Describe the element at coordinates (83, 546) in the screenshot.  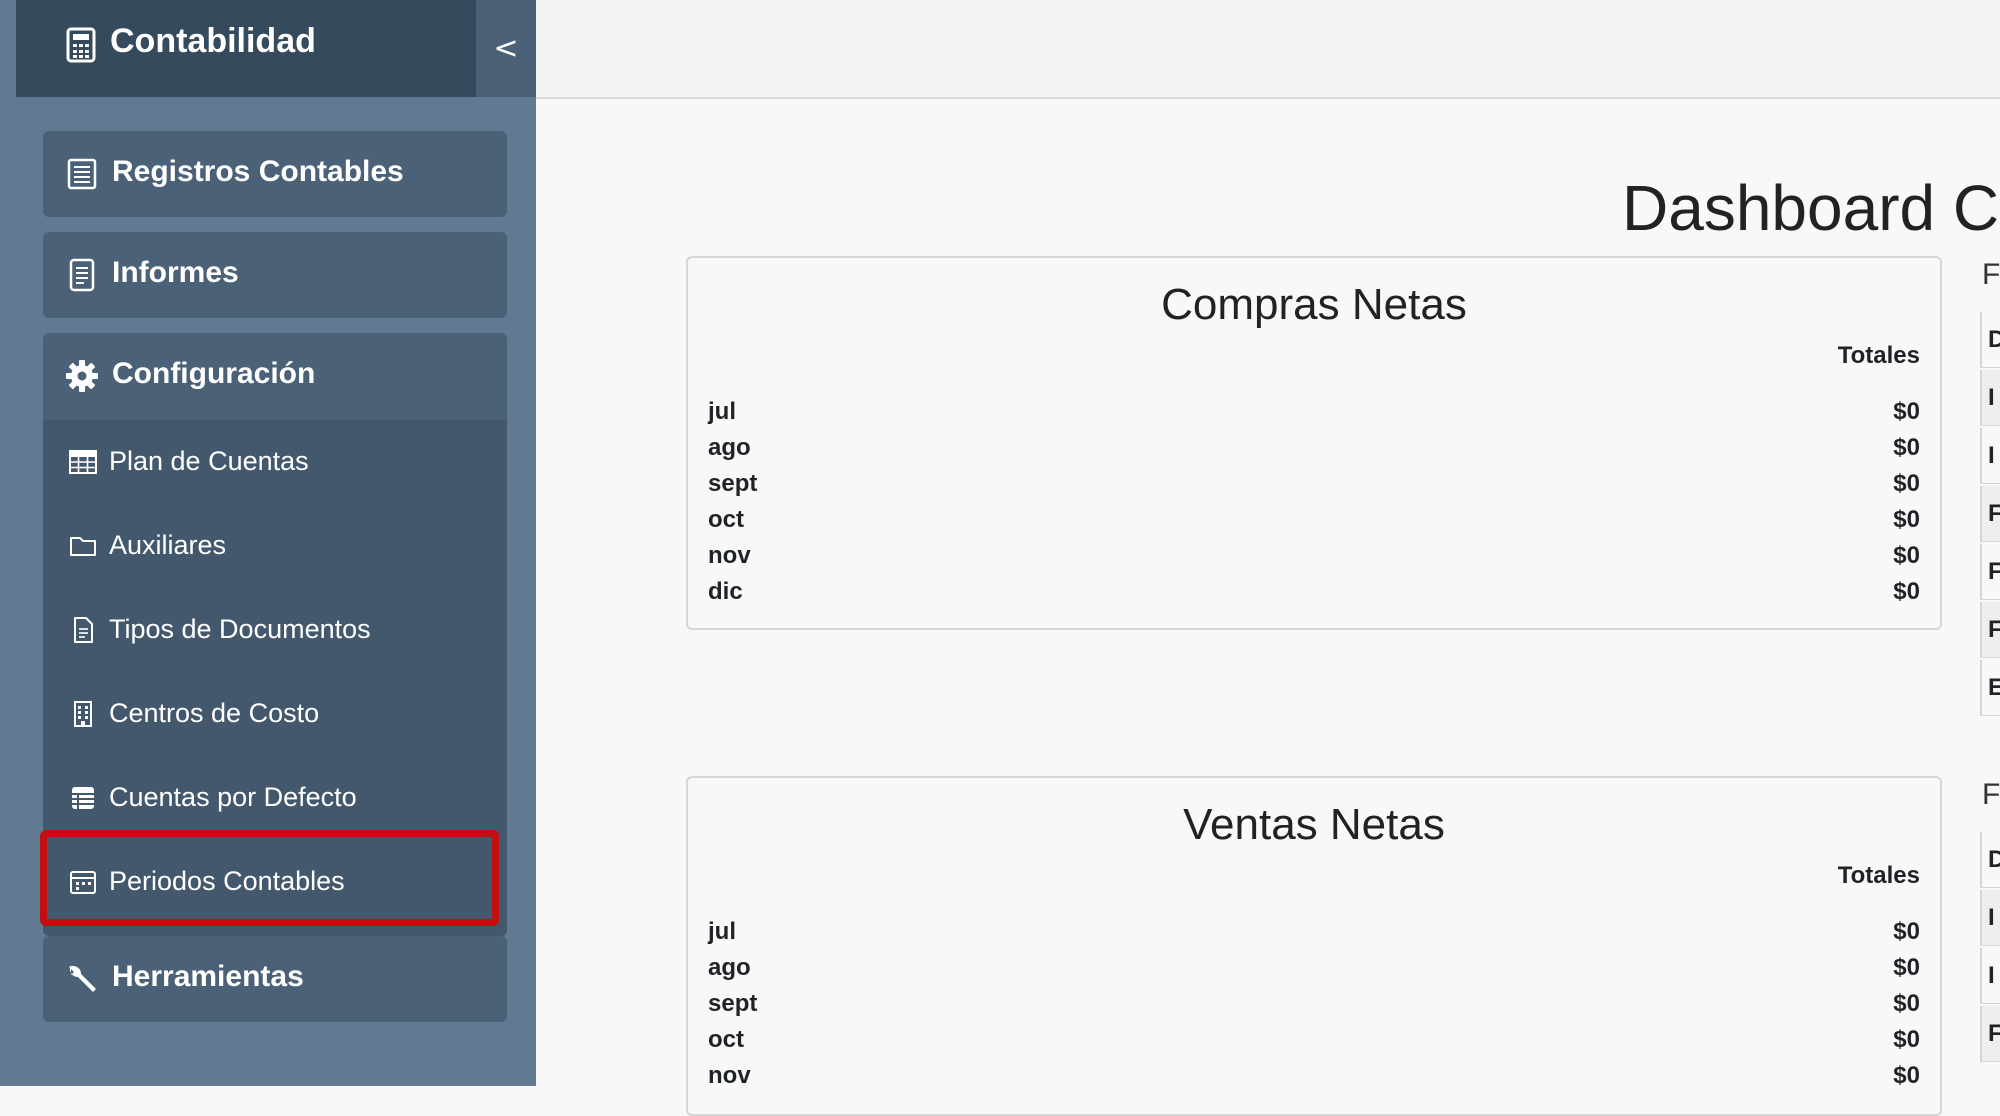
I see `folder-icon` at that location.